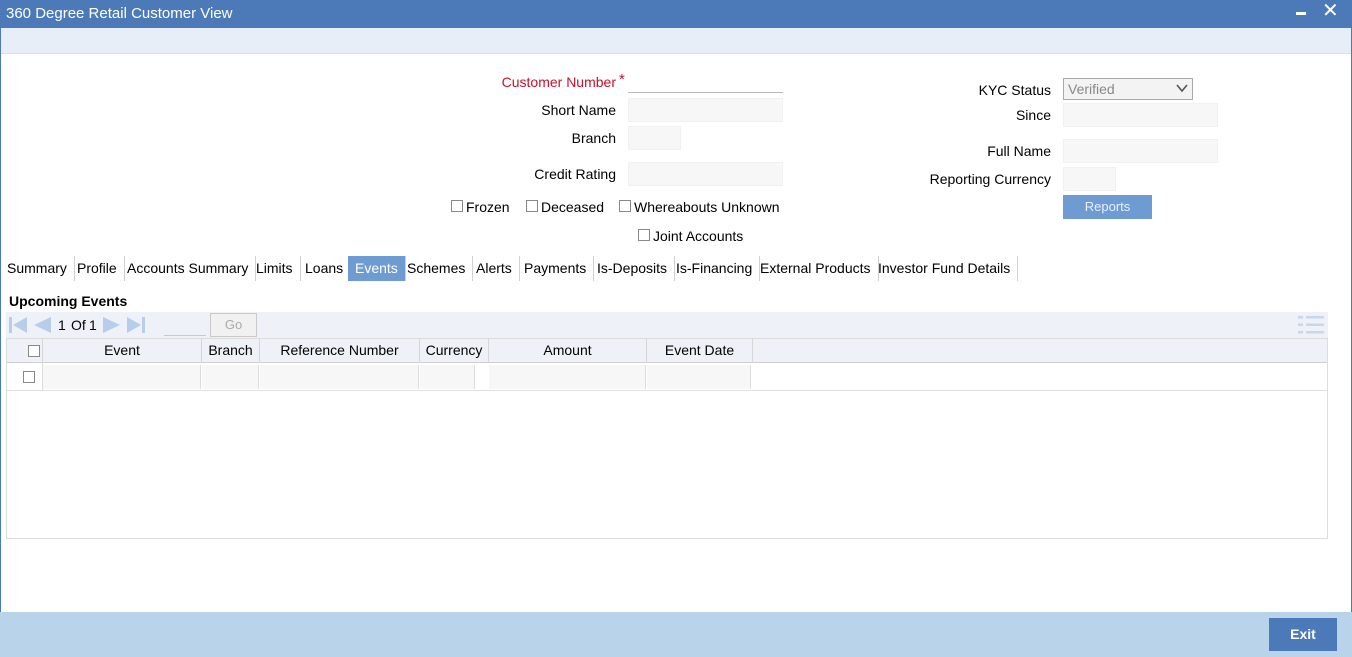  Describe the element at coordinates (705, 174) in the screenshot. I see `credit-rating-field` at that location.